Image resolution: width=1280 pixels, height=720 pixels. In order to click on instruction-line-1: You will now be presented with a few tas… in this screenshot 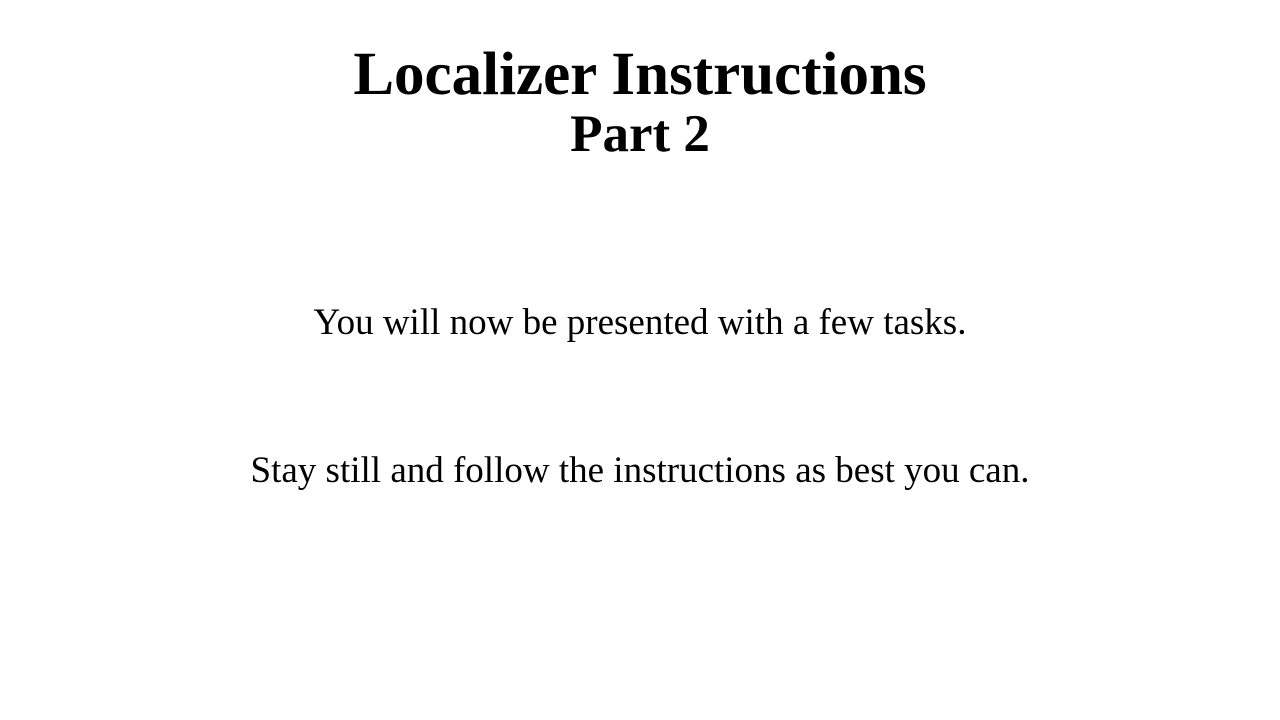, I will do `click(640, 322)`.